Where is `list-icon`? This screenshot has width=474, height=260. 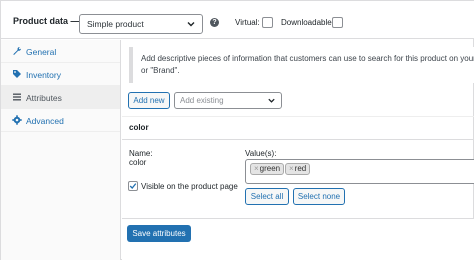 list-icon is located at coordinates (17, 97).